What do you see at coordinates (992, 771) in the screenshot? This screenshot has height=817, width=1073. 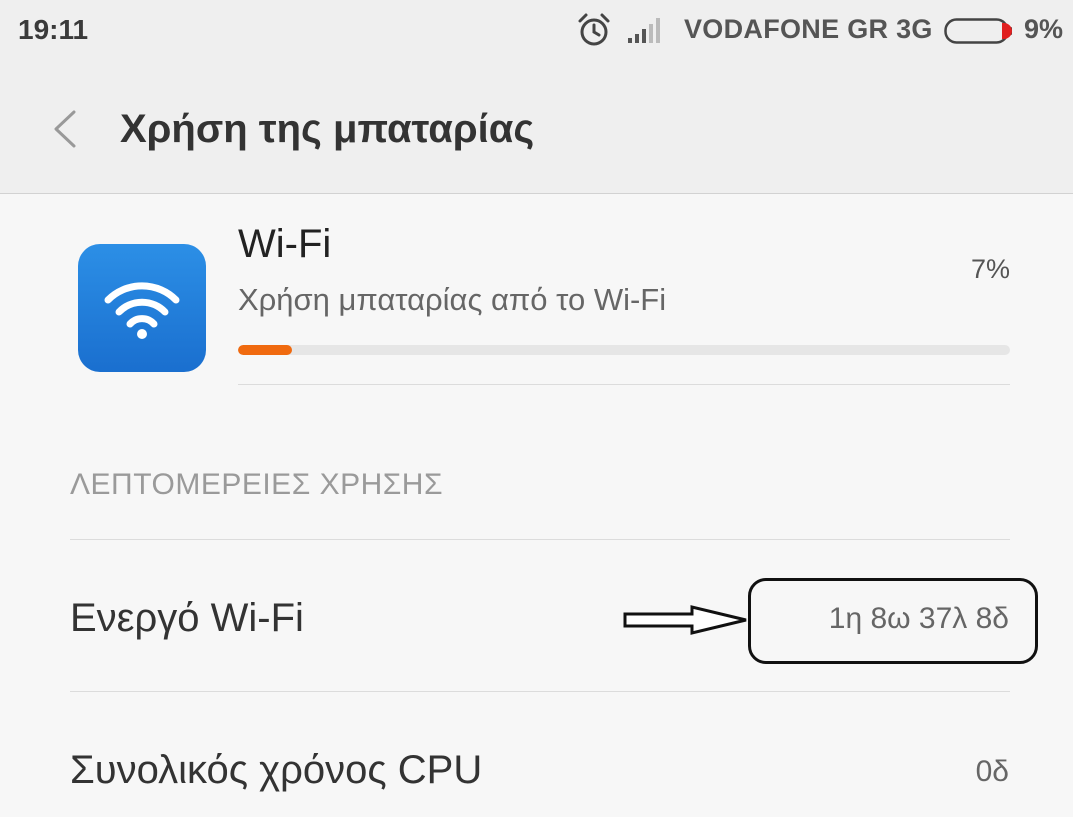 I see `detail-value: 0δ` at bounding box center [992, 771].